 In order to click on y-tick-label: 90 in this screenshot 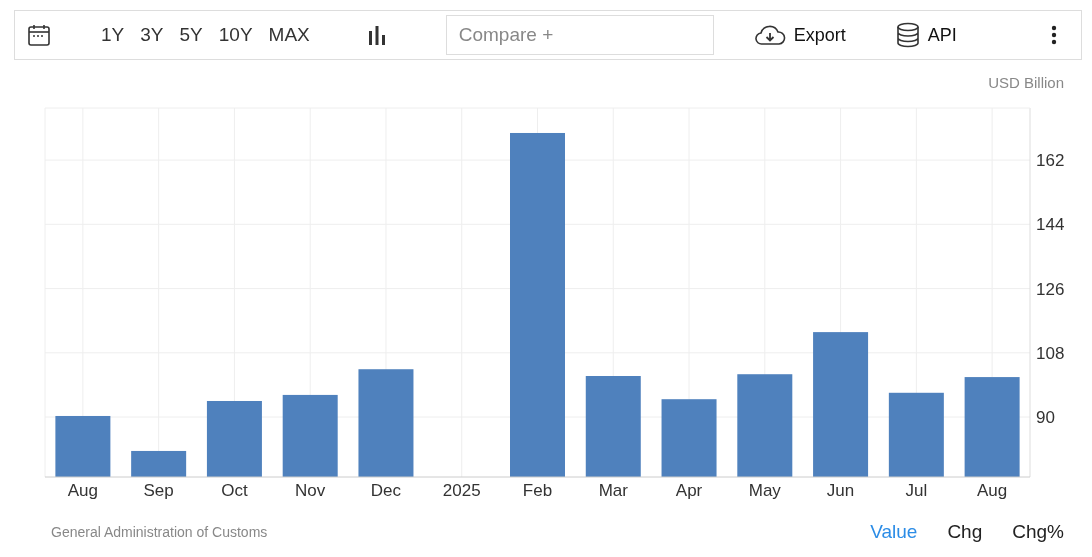, I will do `click(1045, 418)`.